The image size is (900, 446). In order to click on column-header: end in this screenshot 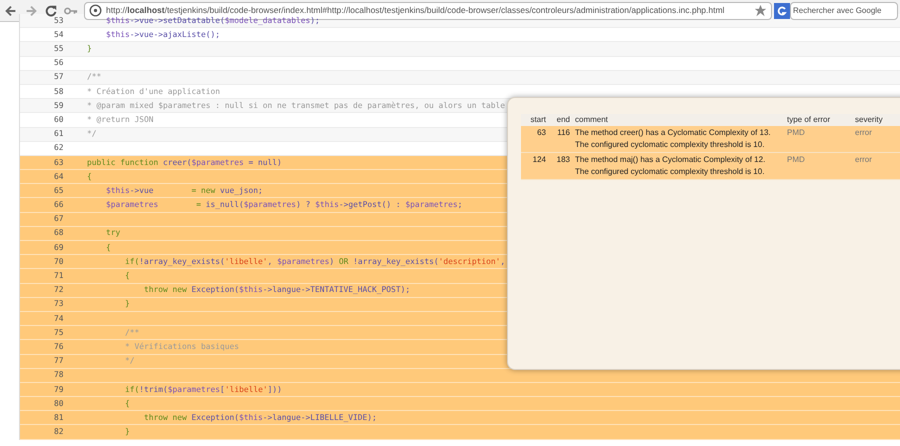, I will do `click(563, 120)`.